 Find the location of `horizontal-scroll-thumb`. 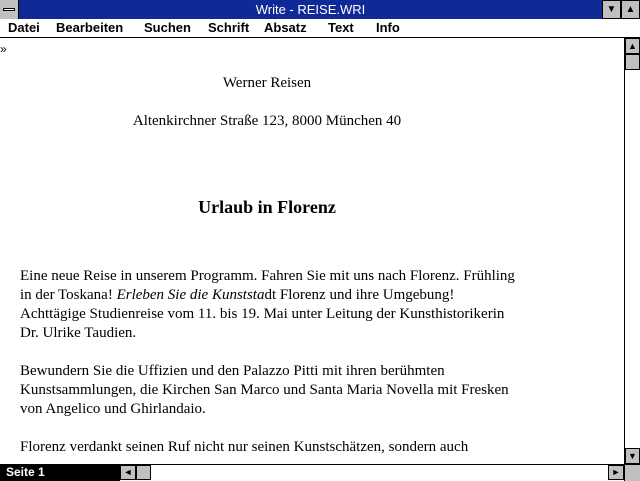

horizontal-scroll-thumb is located at coordinates (143, 472).